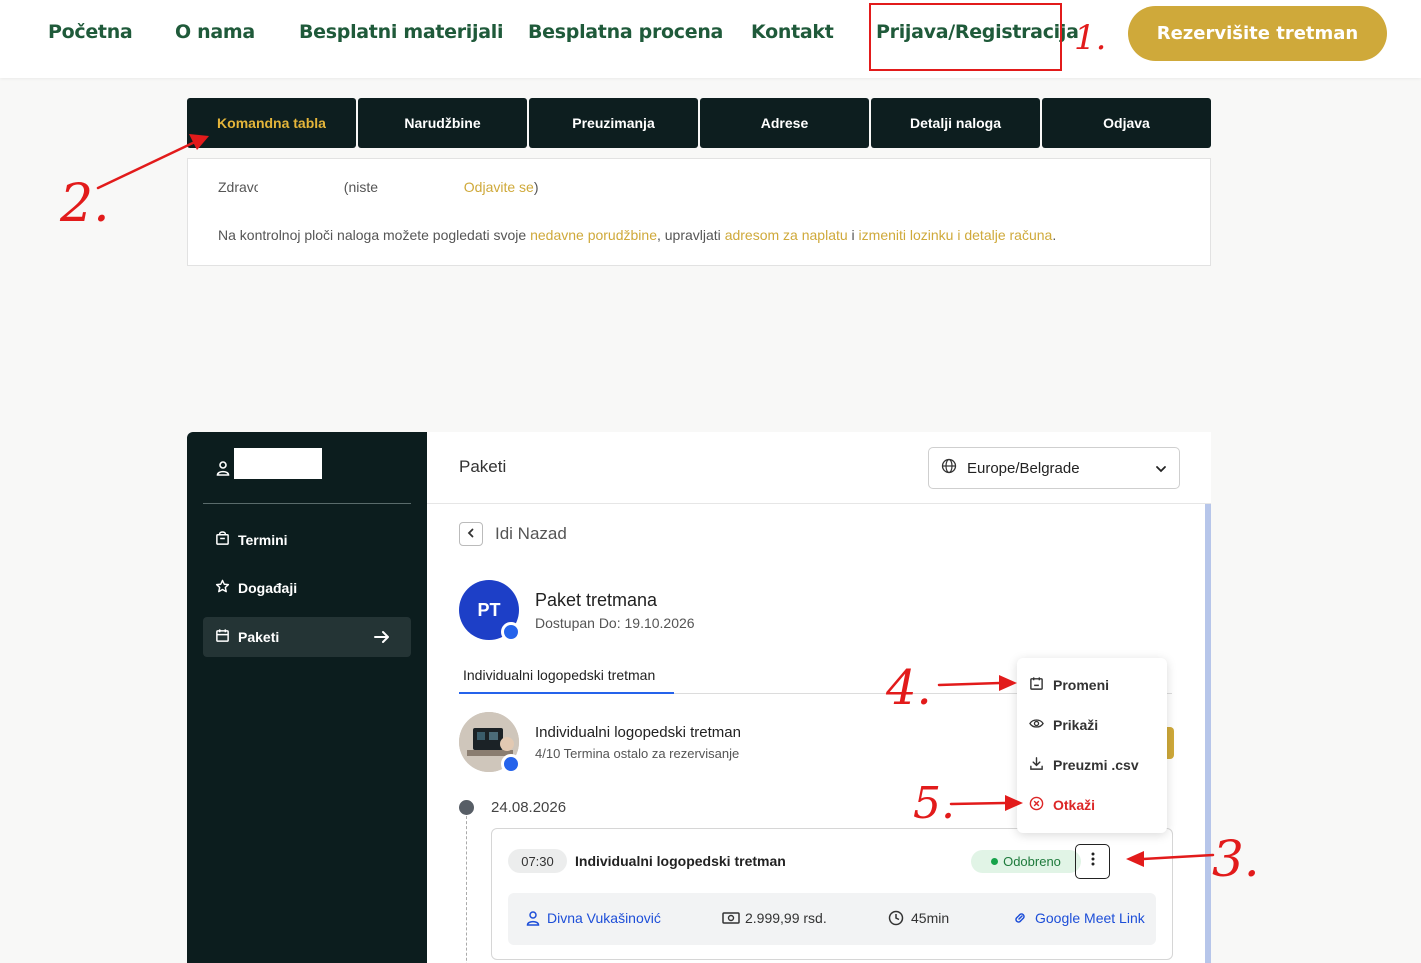 This screenshot has height=963, width=1421. I want to click on annotation-arrow, so click(147, 164).